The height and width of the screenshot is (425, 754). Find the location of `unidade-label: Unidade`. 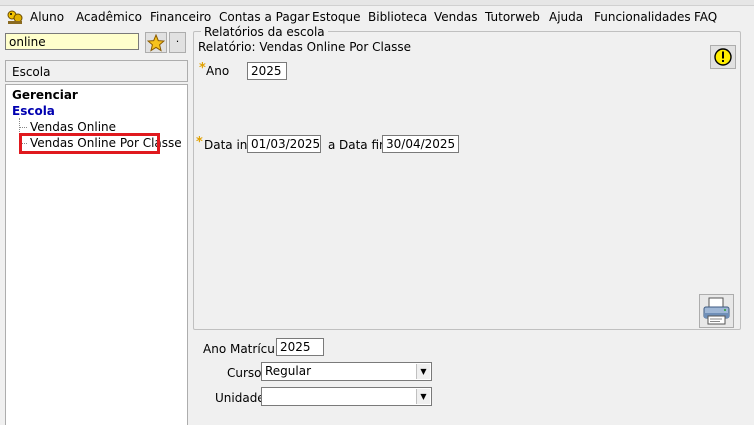

unidade-label: Unidade is located at coordinates (240, 398).